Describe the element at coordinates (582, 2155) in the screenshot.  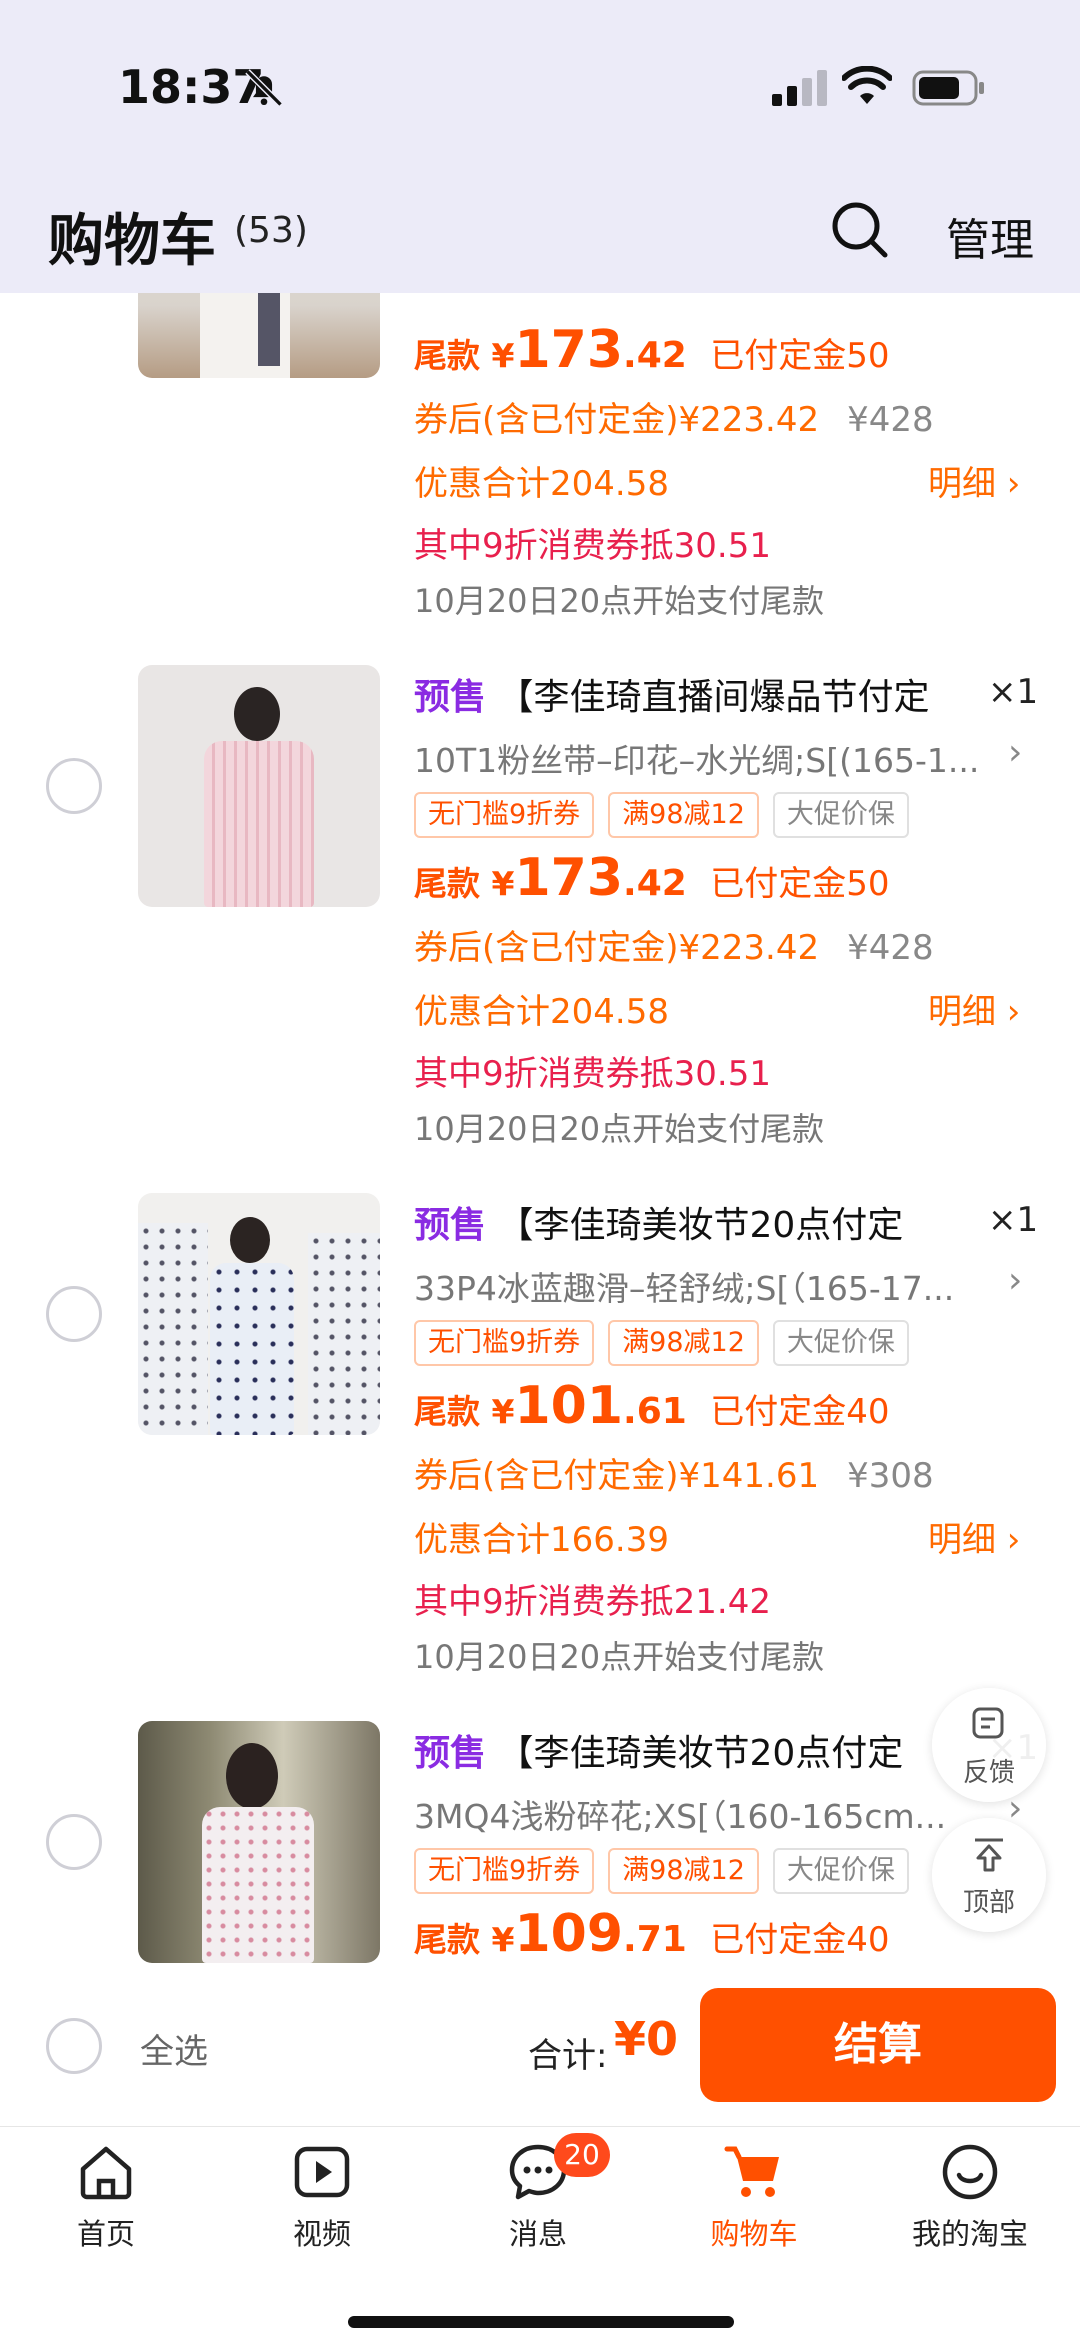
I see `unread-badge: 20` at that location.